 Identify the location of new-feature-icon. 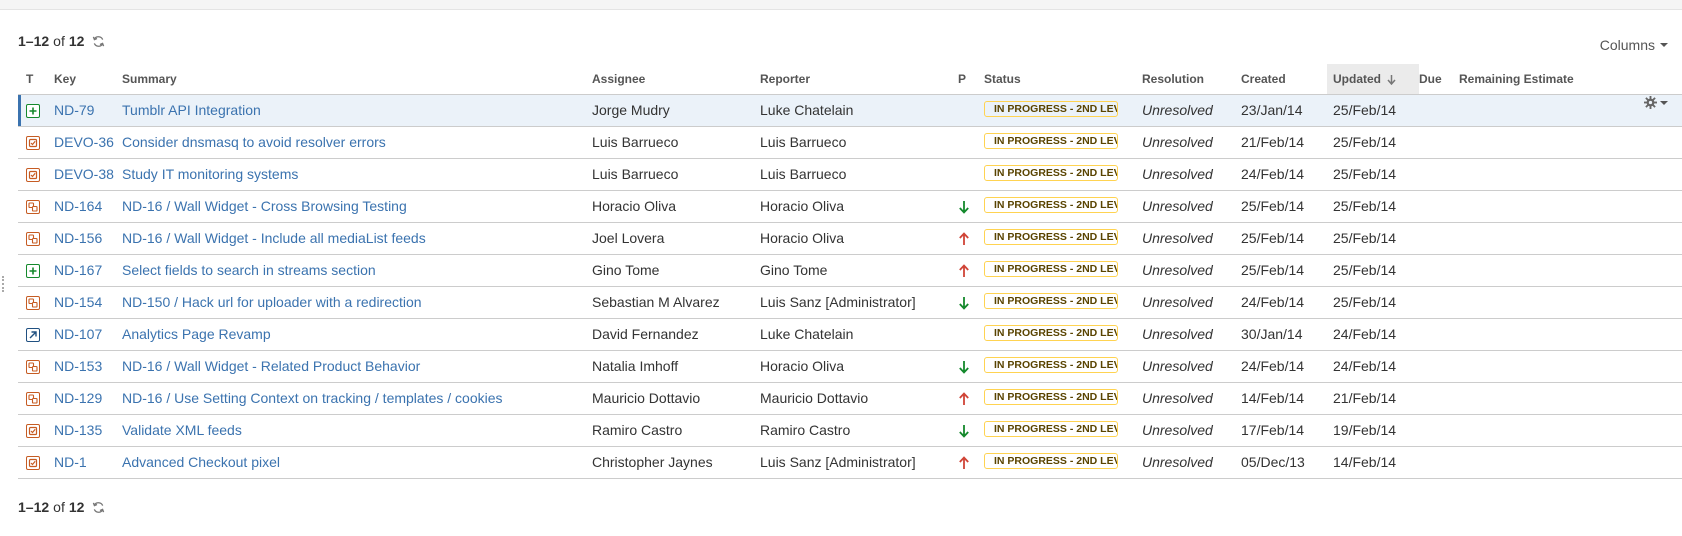
(33, 111).